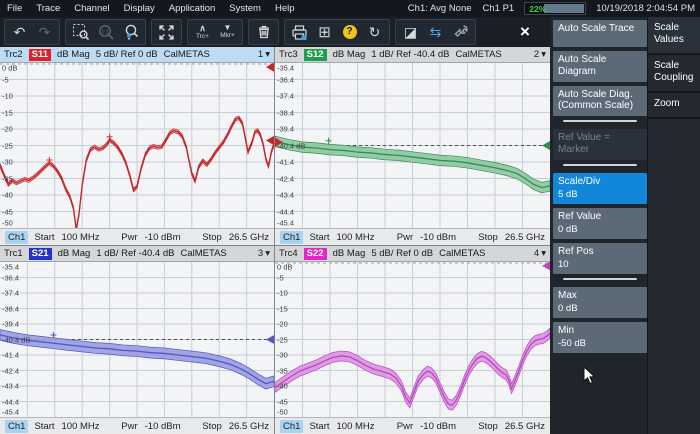 This screenshot has width=700, height=434. Describe the element at coordinates (402, 253) in the screenshot. I see `trace-scale: 5 dB/ Ref 0 dB` at that location.